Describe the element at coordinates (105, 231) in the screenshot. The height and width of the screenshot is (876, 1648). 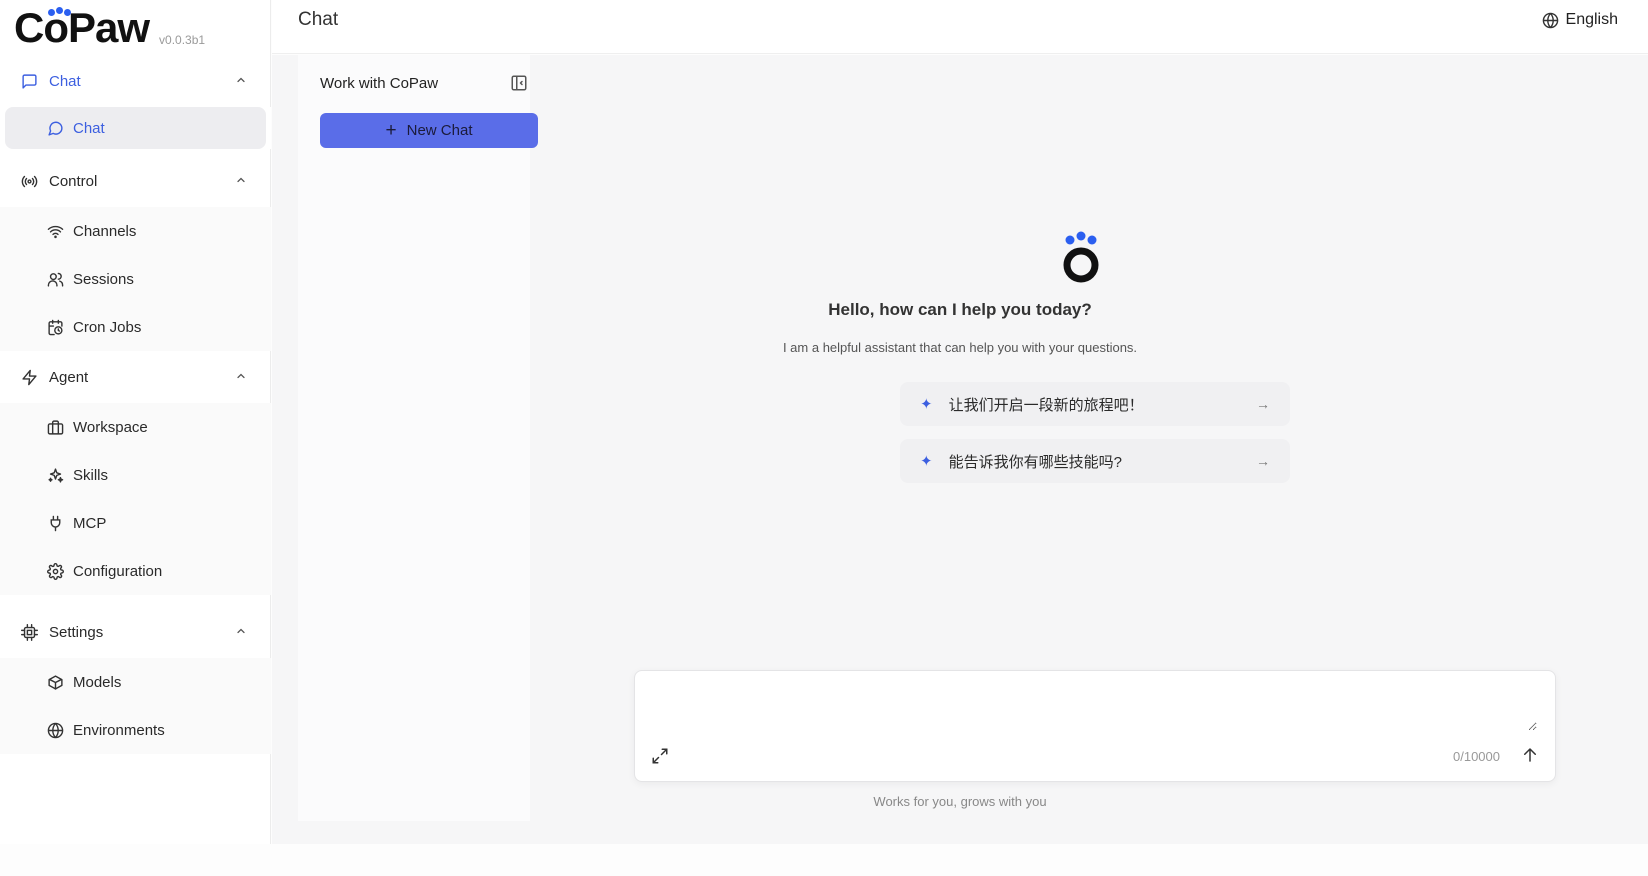
I see `sidebar-item-label: Channels` at that location.